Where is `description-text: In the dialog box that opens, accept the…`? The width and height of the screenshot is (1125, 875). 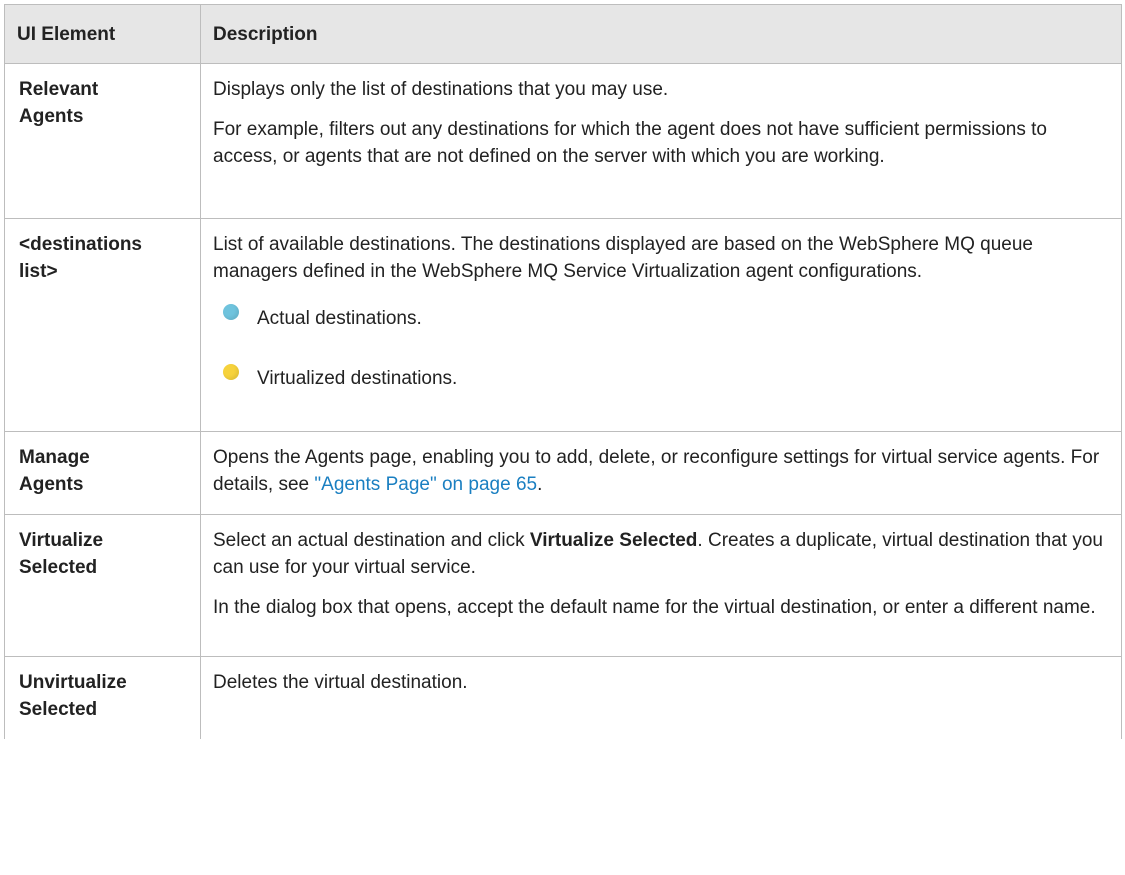
description-text: In the dialog box that opens, accept the… is located at coordinates (654, 607).